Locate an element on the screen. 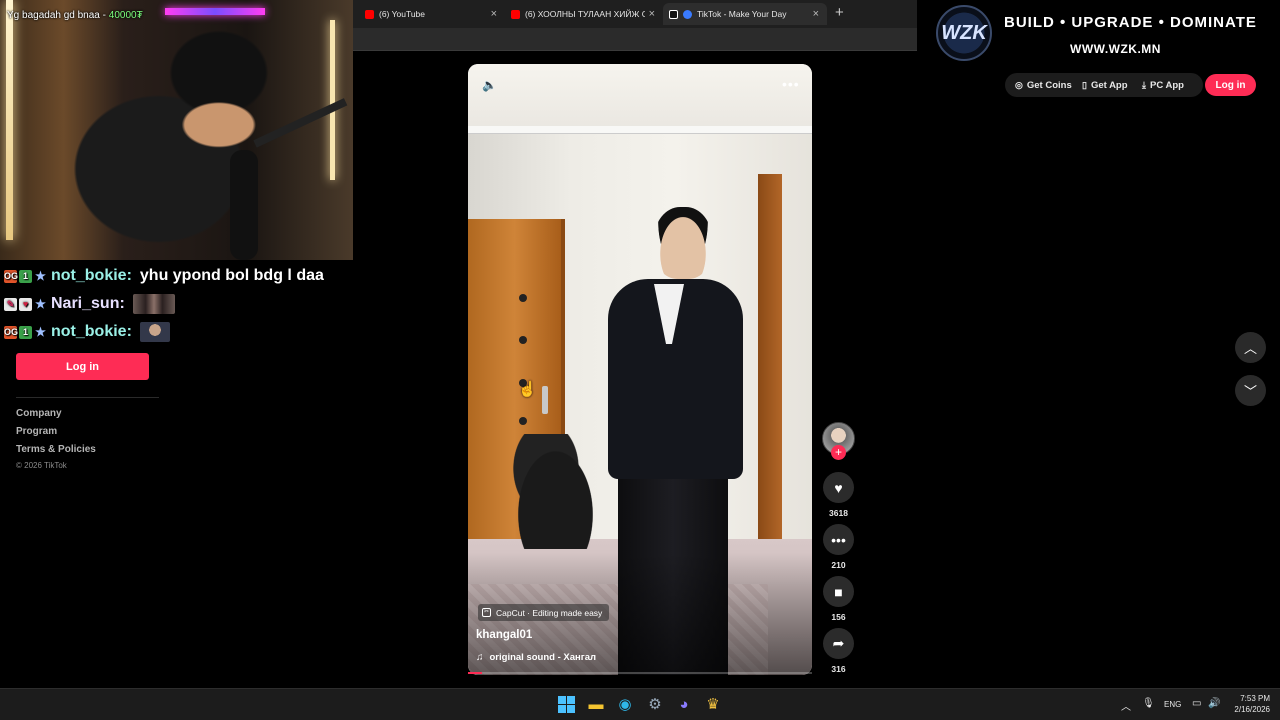  music-note-icon: ♫ is located at coordinates (480, 657).